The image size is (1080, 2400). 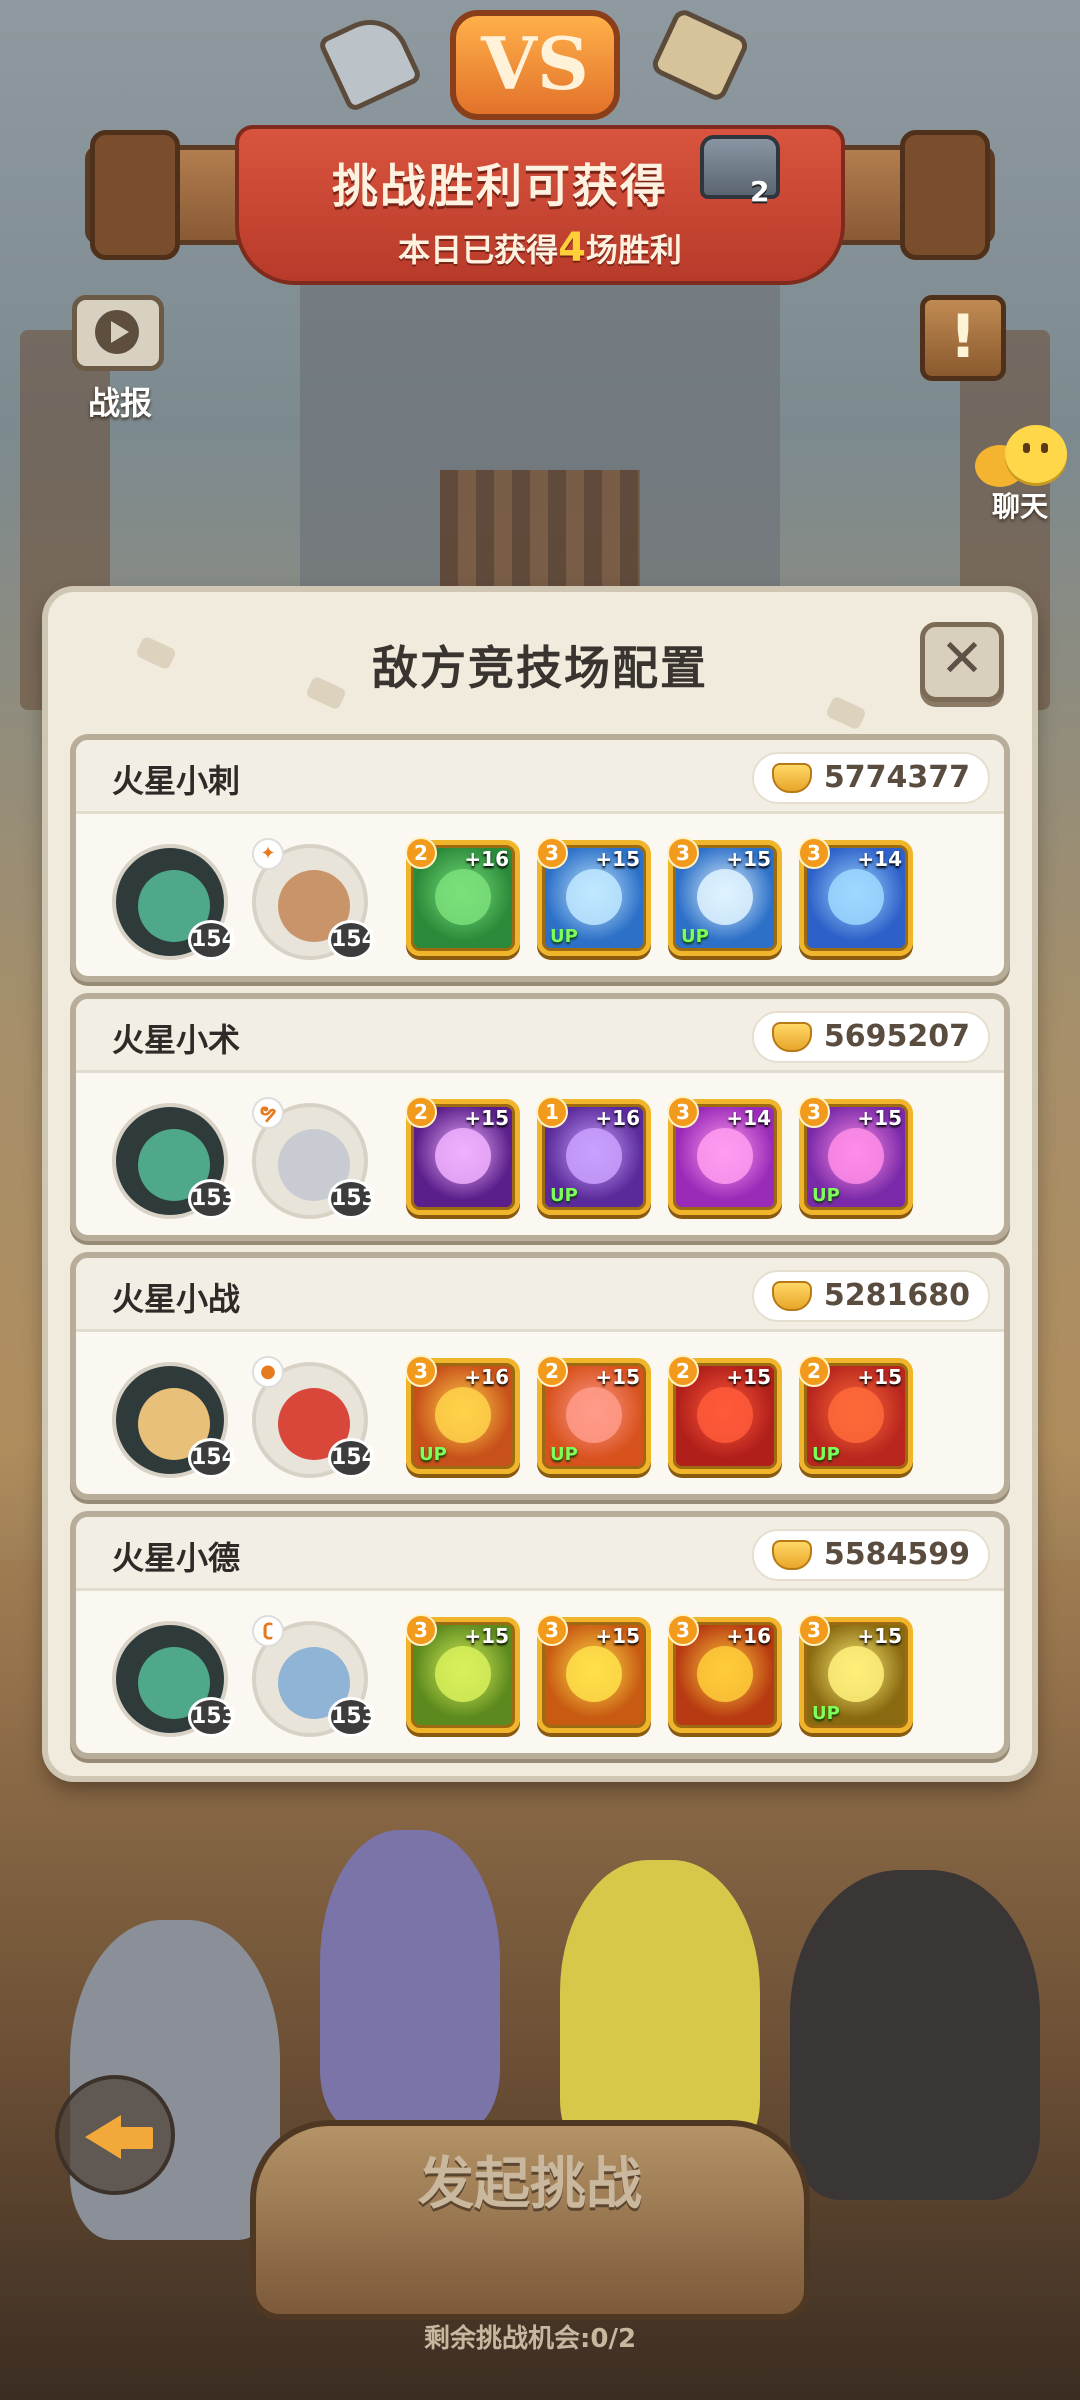 What do you see at coordinates (963, 338) in the screenshot?
I see `notice-button: !` at bounding box center [963, 338].